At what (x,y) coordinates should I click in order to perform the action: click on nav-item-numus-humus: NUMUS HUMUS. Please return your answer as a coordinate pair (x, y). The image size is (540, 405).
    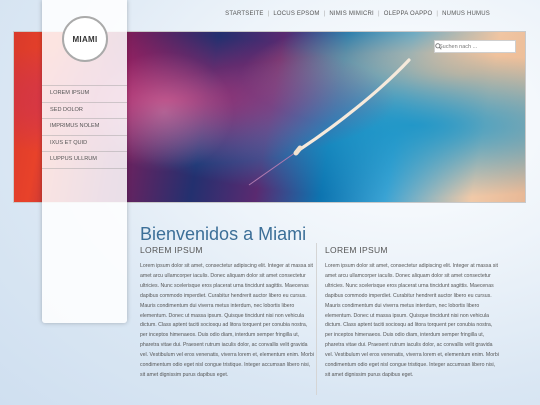
    Looking at the image, I should click on (466, 14).